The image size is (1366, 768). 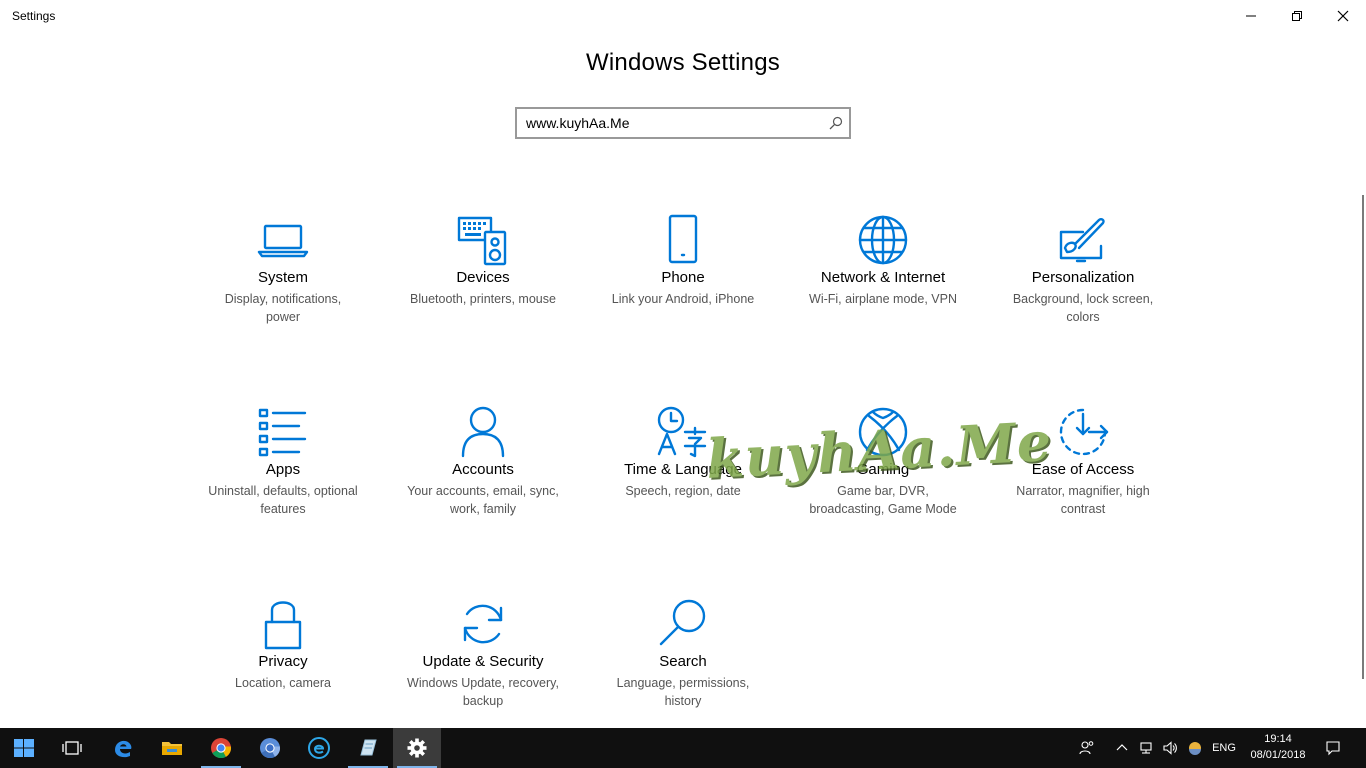 What do you see at coordinates (483, 701) in the screenshot?
I see `tile-description-line: backup` at bounding box center [483, 701].